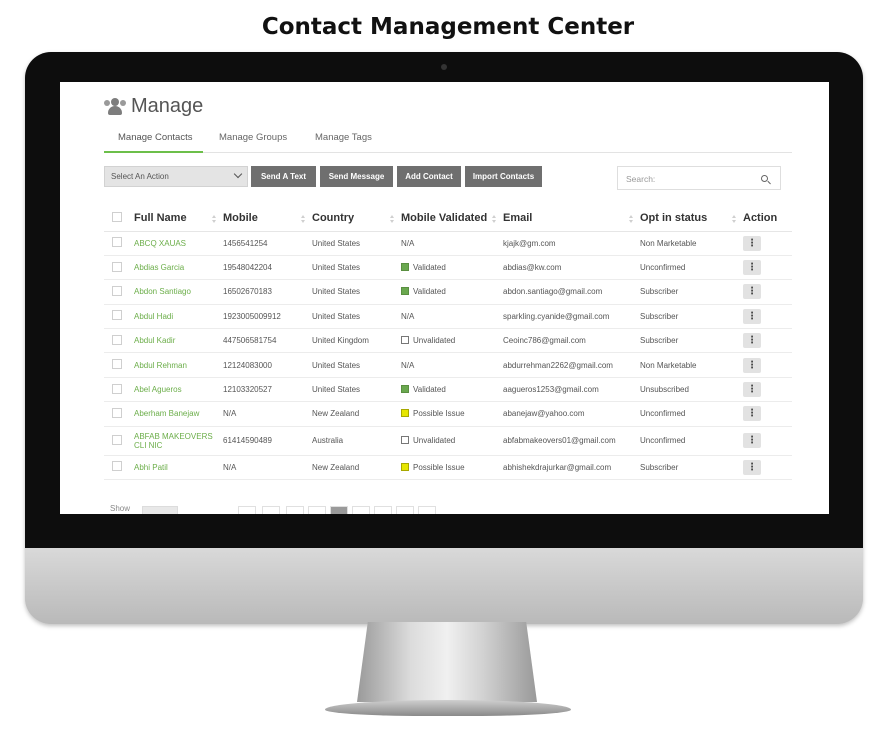 Image resolution: width=896 pixels, height=737 pixels. What do you see at coordinates (427, 510) in the screenshot?
I see `last-page-button` at bounding box center [427, 510].